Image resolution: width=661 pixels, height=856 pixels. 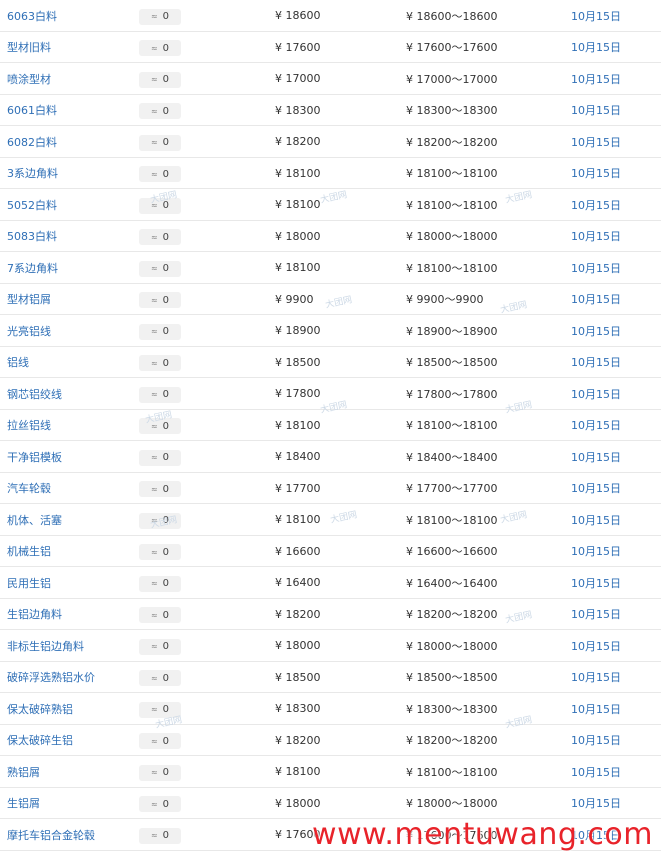 What do you see at coordinates (51, 677) in the screenshot?
I see `product-name-link: 破碎浮选熟铝水价` at bounding box center [51, 677].